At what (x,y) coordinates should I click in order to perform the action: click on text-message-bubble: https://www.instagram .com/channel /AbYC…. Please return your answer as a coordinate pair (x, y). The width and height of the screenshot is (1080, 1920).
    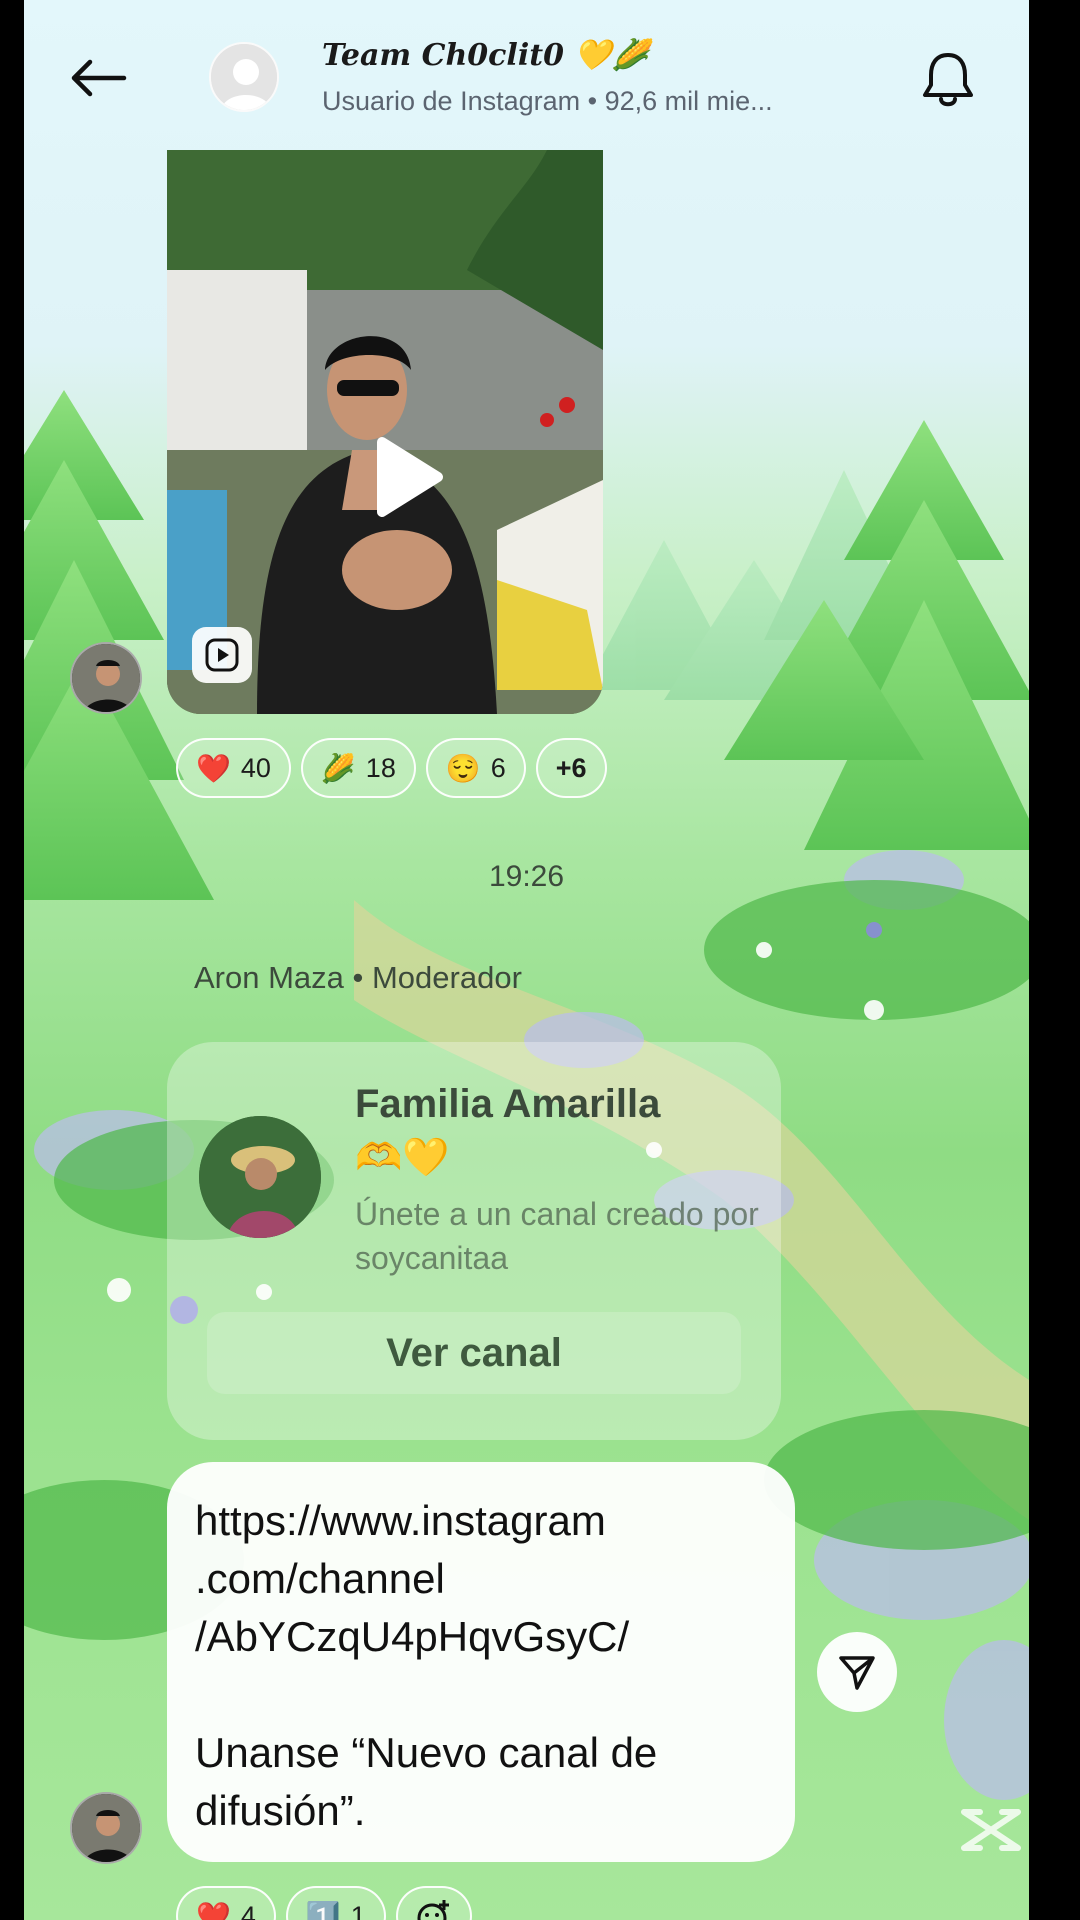
    Looking at the image, I should click on (481, 1662).